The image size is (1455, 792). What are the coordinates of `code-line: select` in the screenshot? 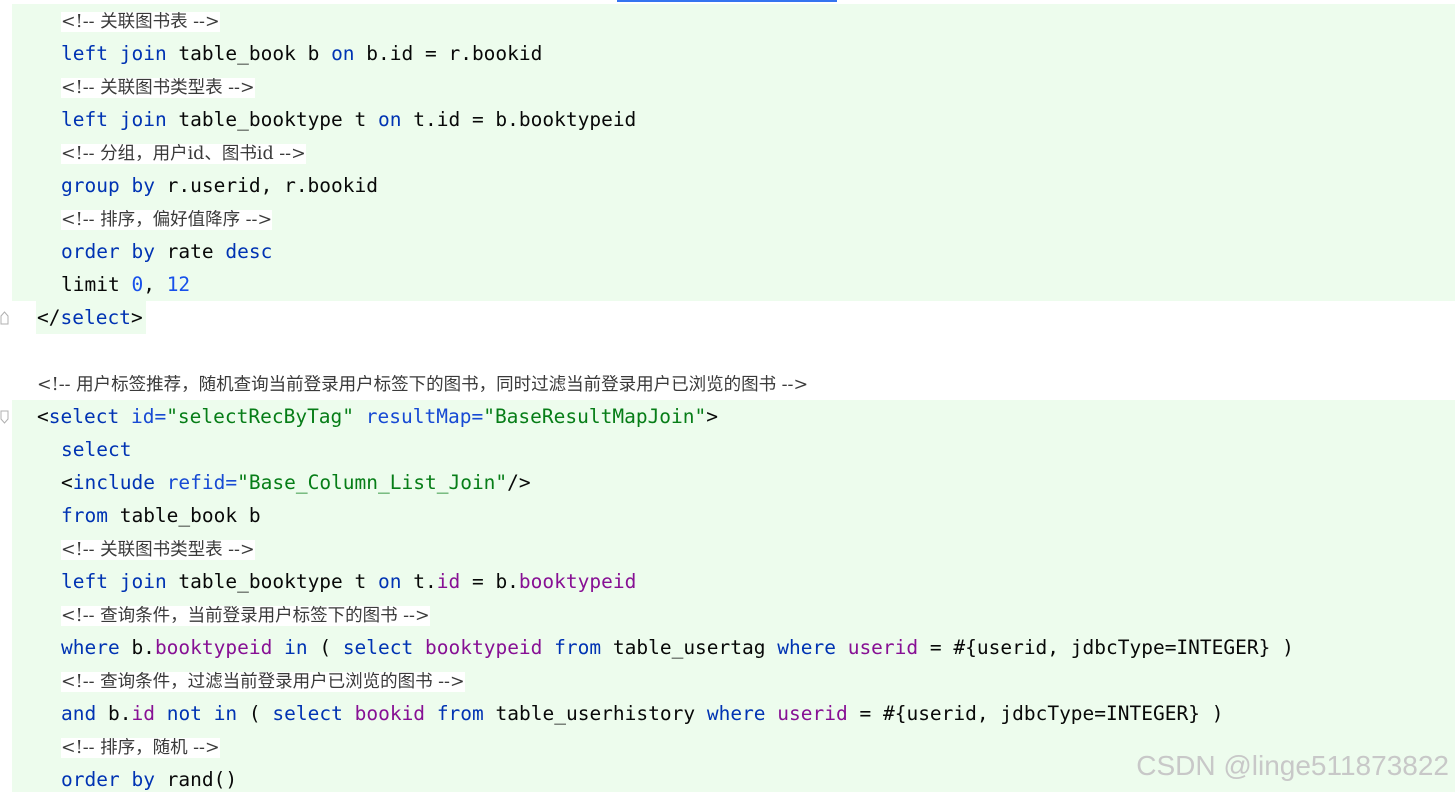 It's located at (727, 449).